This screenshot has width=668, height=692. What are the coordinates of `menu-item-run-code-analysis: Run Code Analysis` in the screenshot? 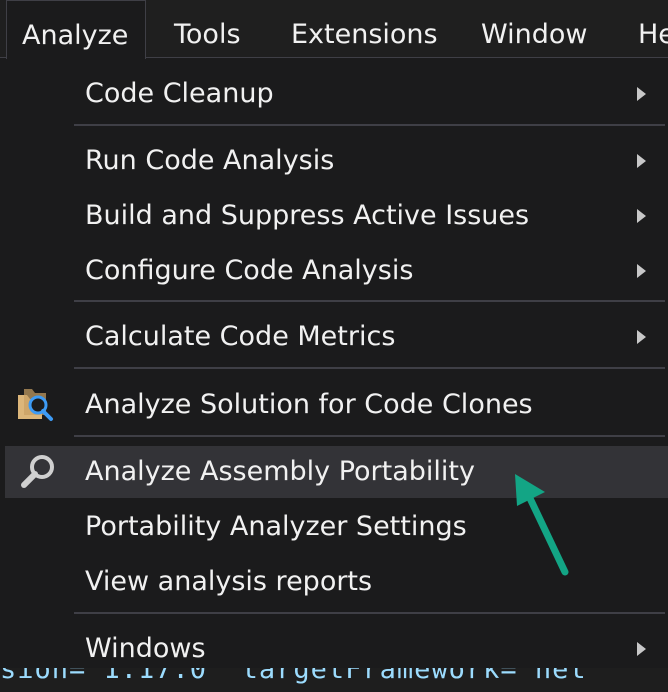 It's located at (334, 161).